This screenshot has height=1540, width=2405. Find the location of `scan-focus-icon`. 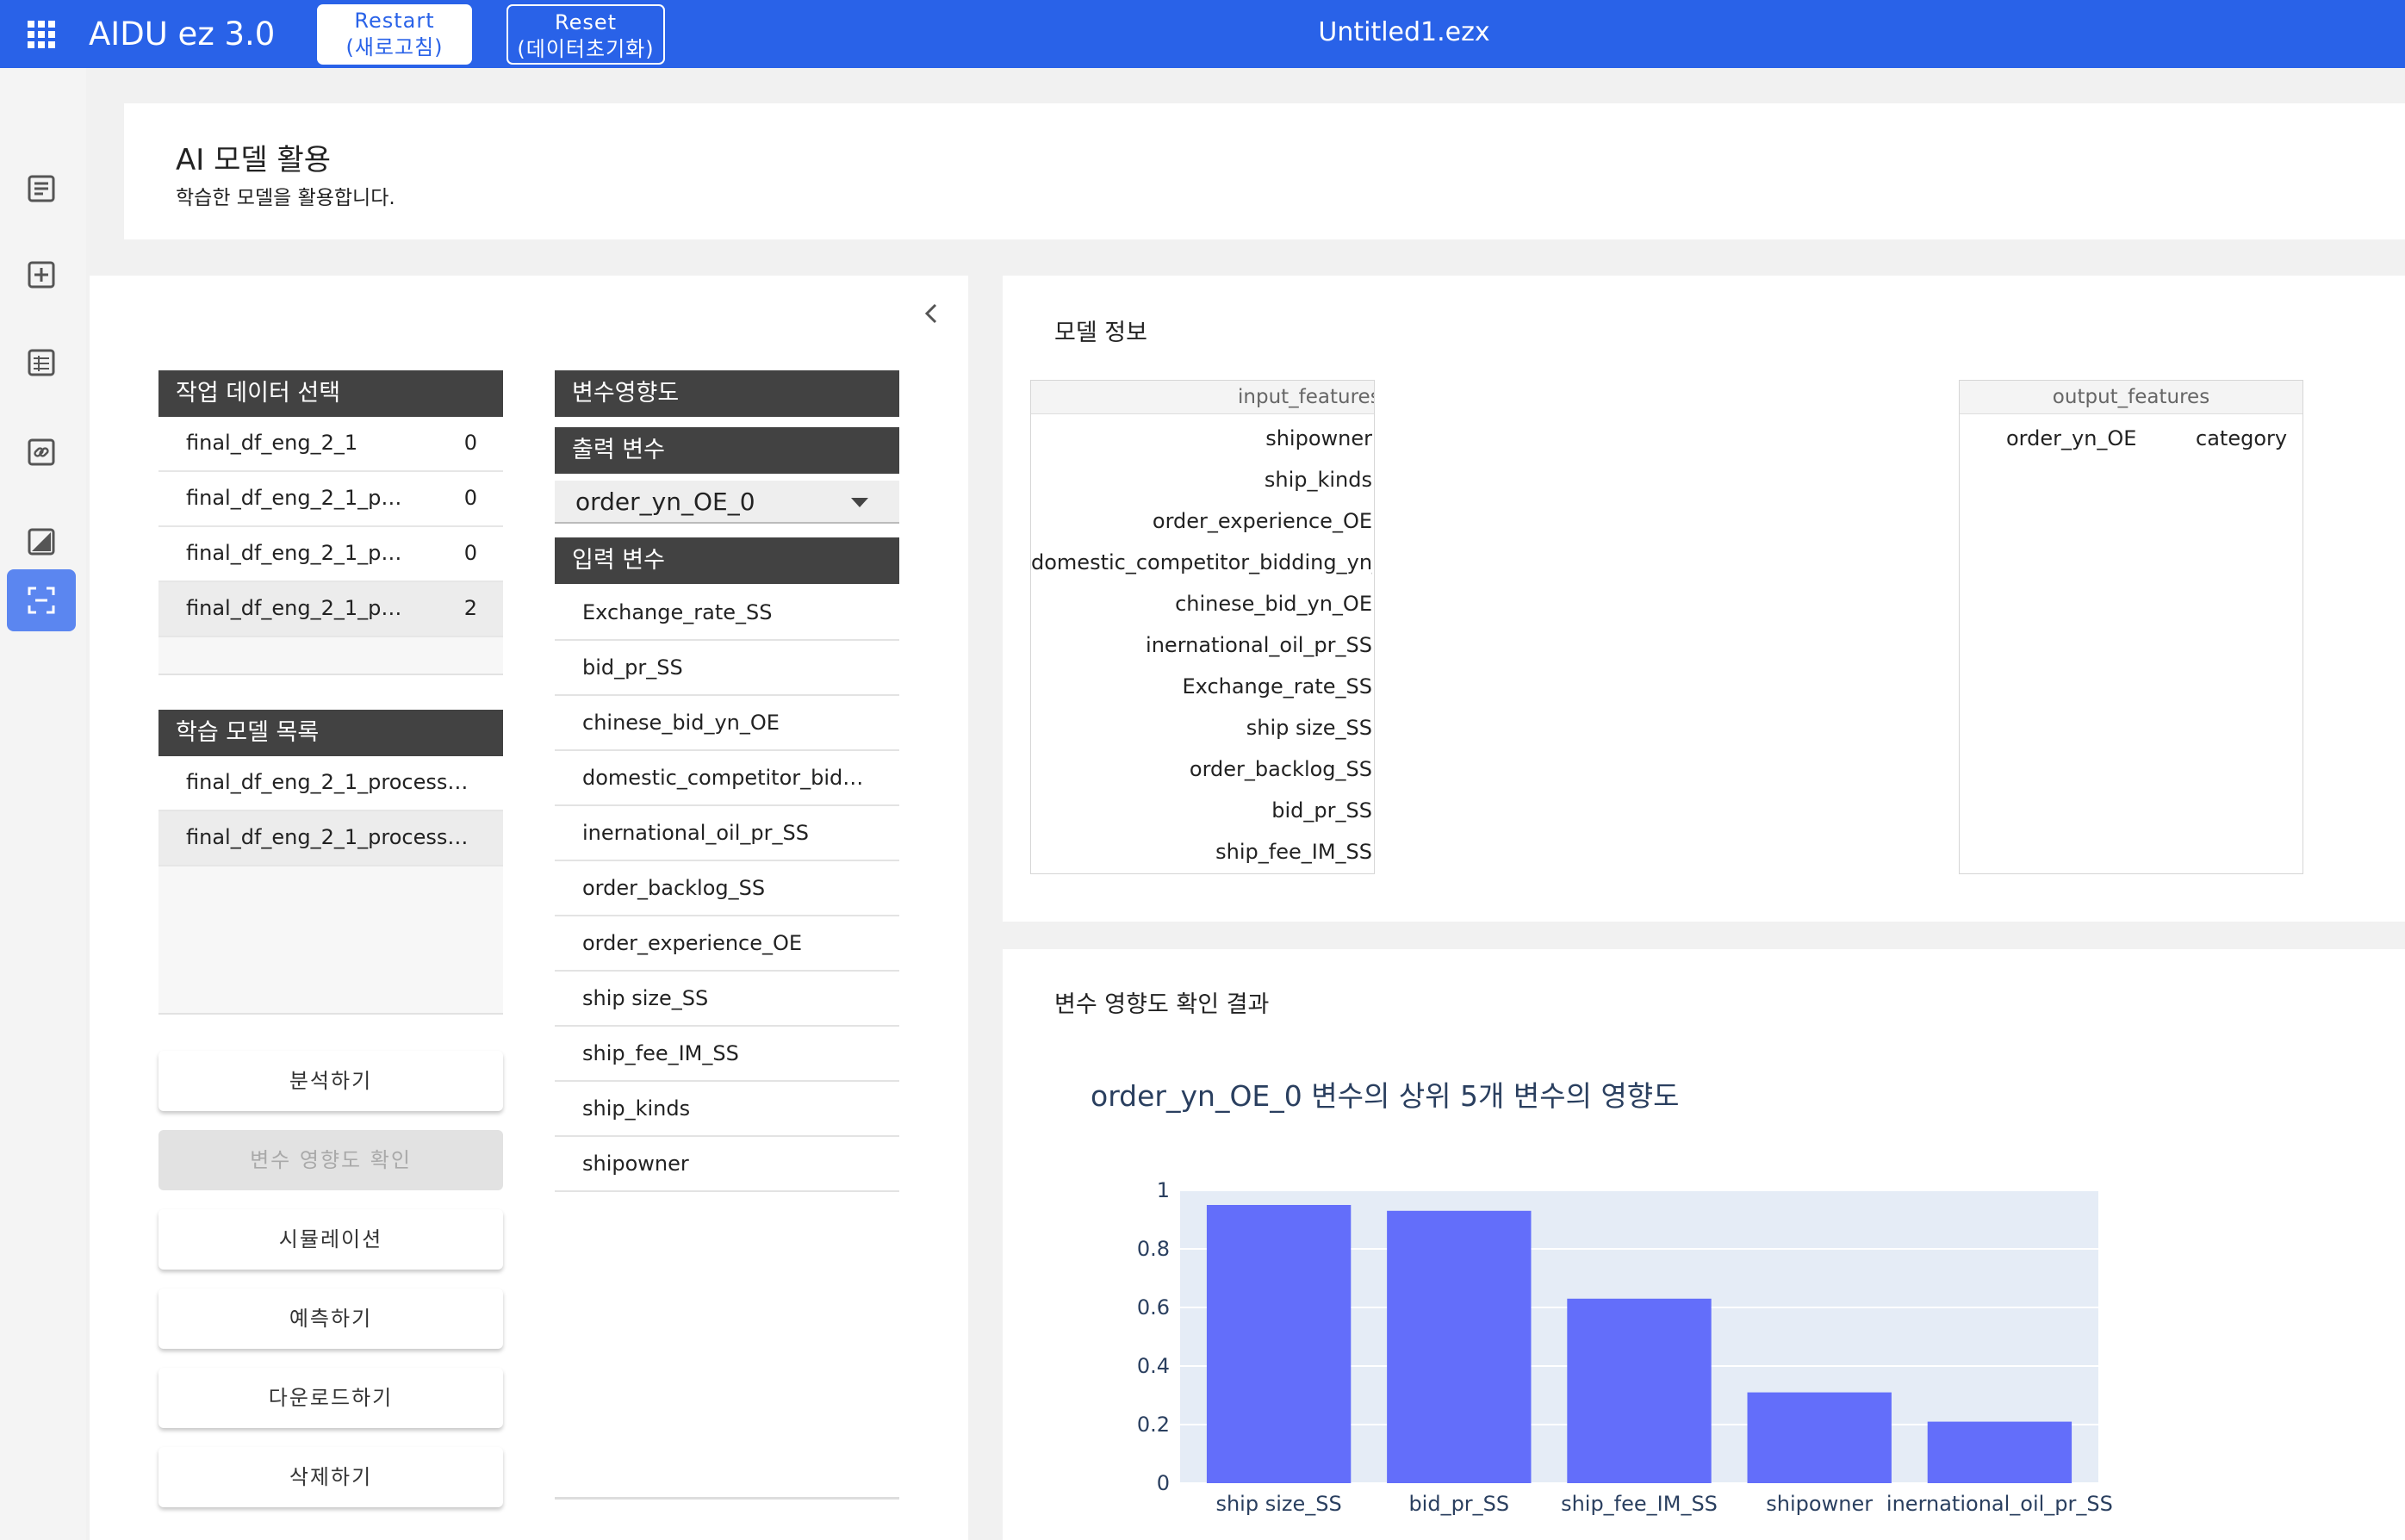

scan-focus-icon is located at coordinates (41, 600).